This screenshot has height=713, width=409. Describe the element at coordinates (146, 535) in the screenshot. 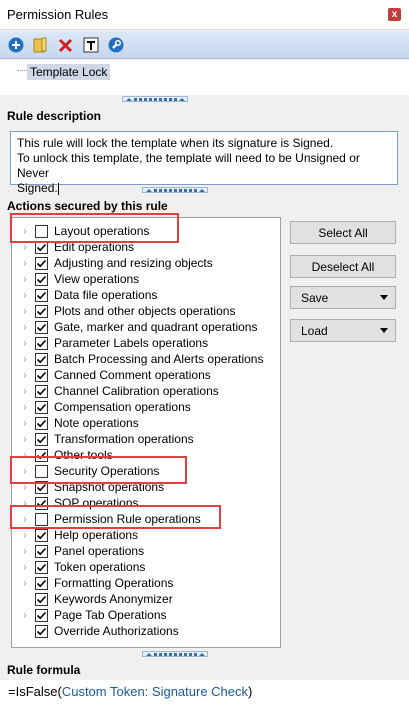

I see `list-item: › Help operations` at that location.